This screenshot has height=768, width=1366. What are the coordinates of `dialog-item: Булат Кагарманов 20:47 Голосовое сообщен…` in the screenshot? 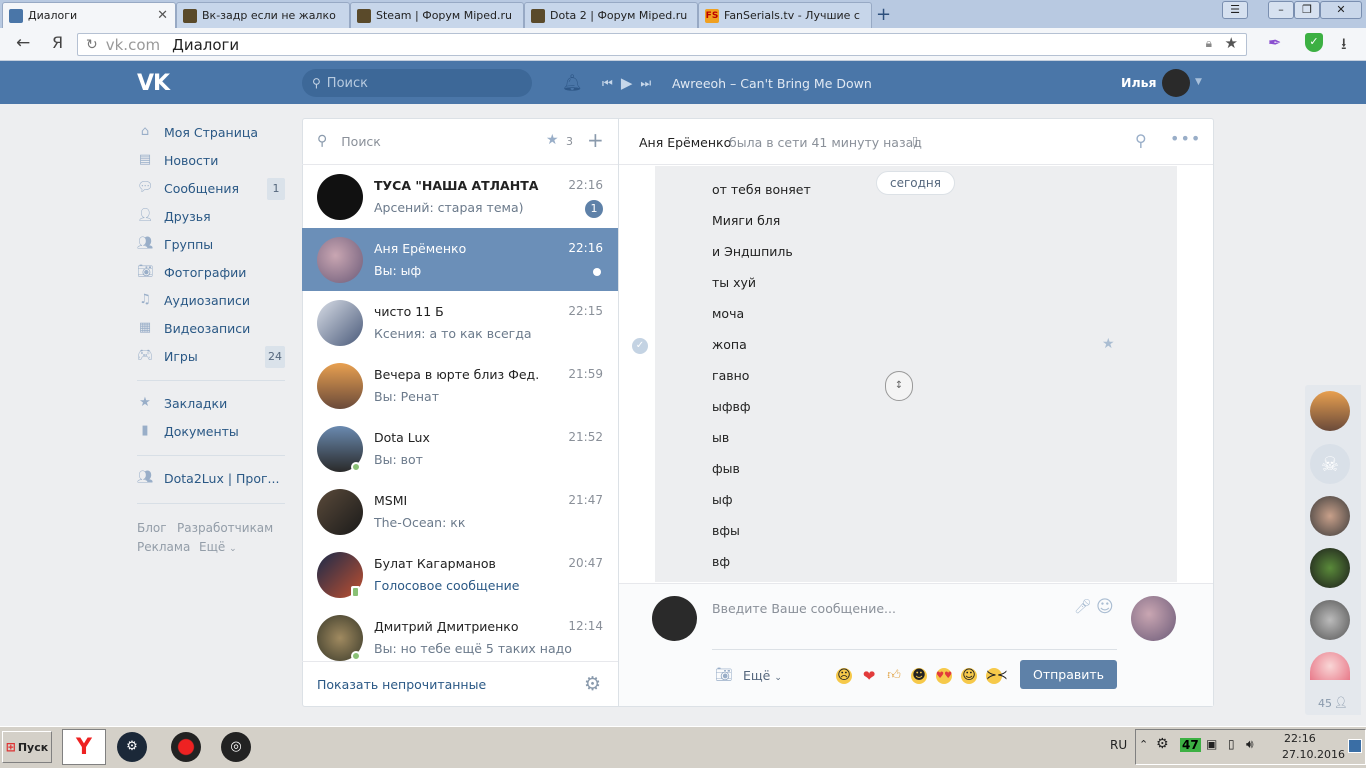 It's located at (460, 574).